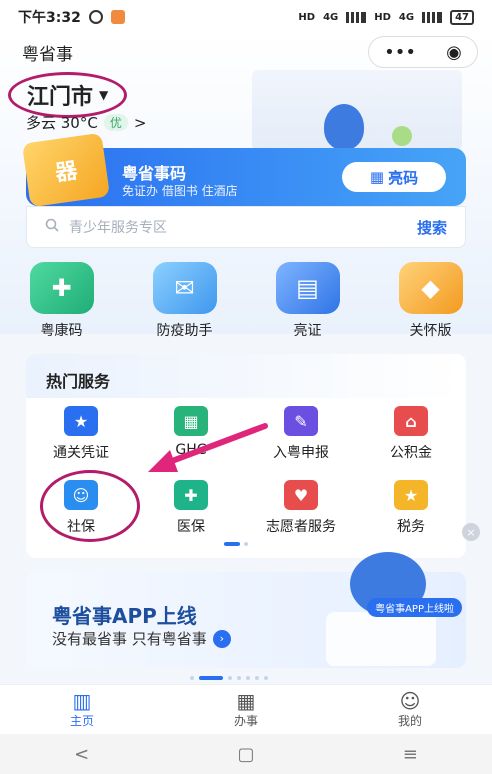 Image resolution: width=492 pixels, height=774 pixels. What do you see at coordinates (430, 331) in the screenshot?
I see `quick-action-label: 关怀版` at bounding box center [430, 331].